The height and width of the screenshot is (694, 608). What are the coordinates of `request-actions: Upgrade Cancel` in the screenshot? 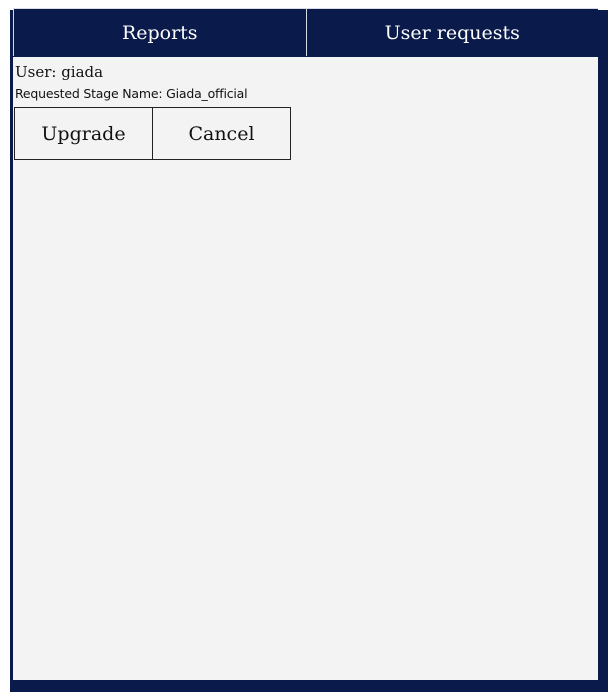 It's located at (152, 133).